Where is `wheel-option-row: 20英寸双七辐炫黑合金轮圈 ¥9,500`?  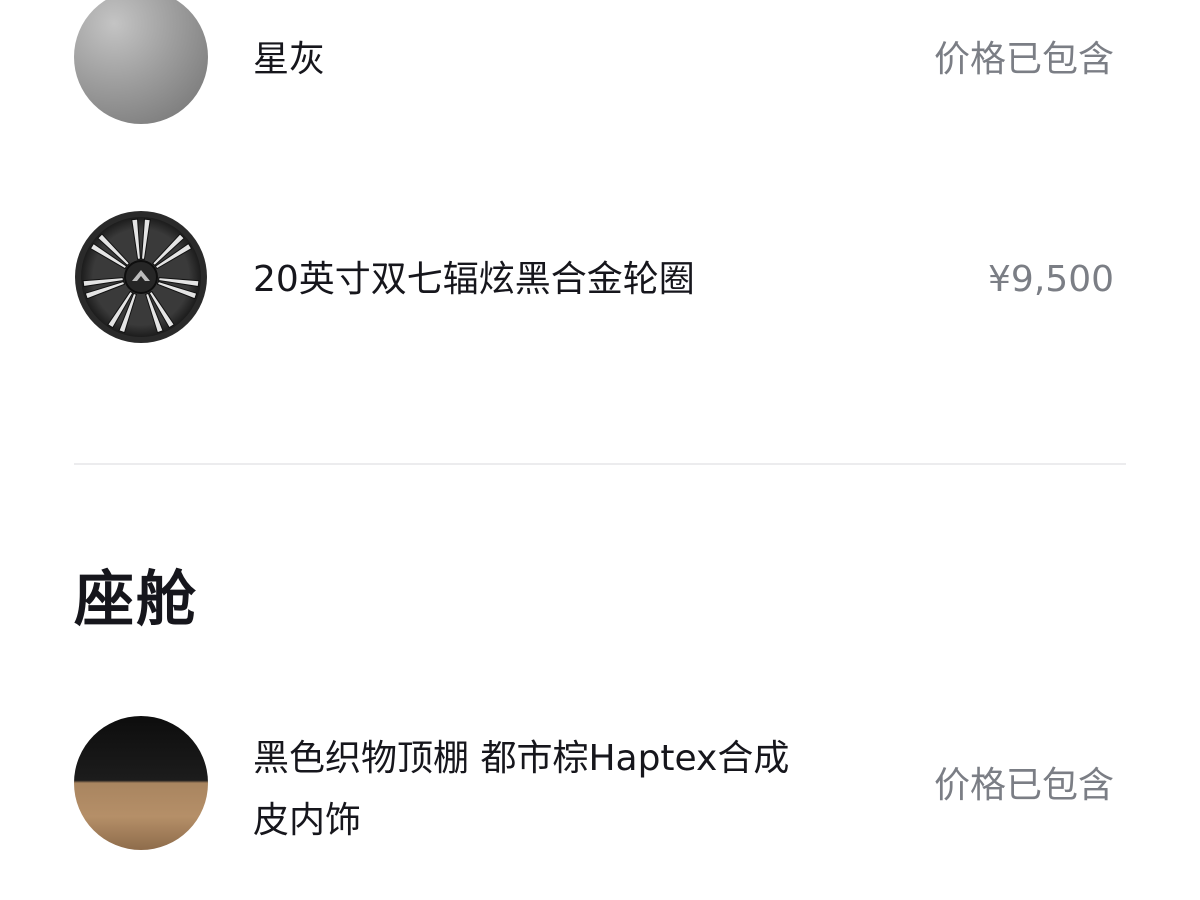 wheel-option-row: 20英寸双七辐炫黑合金轮圈 ¥9,500 is located at coordinates (594, 277).